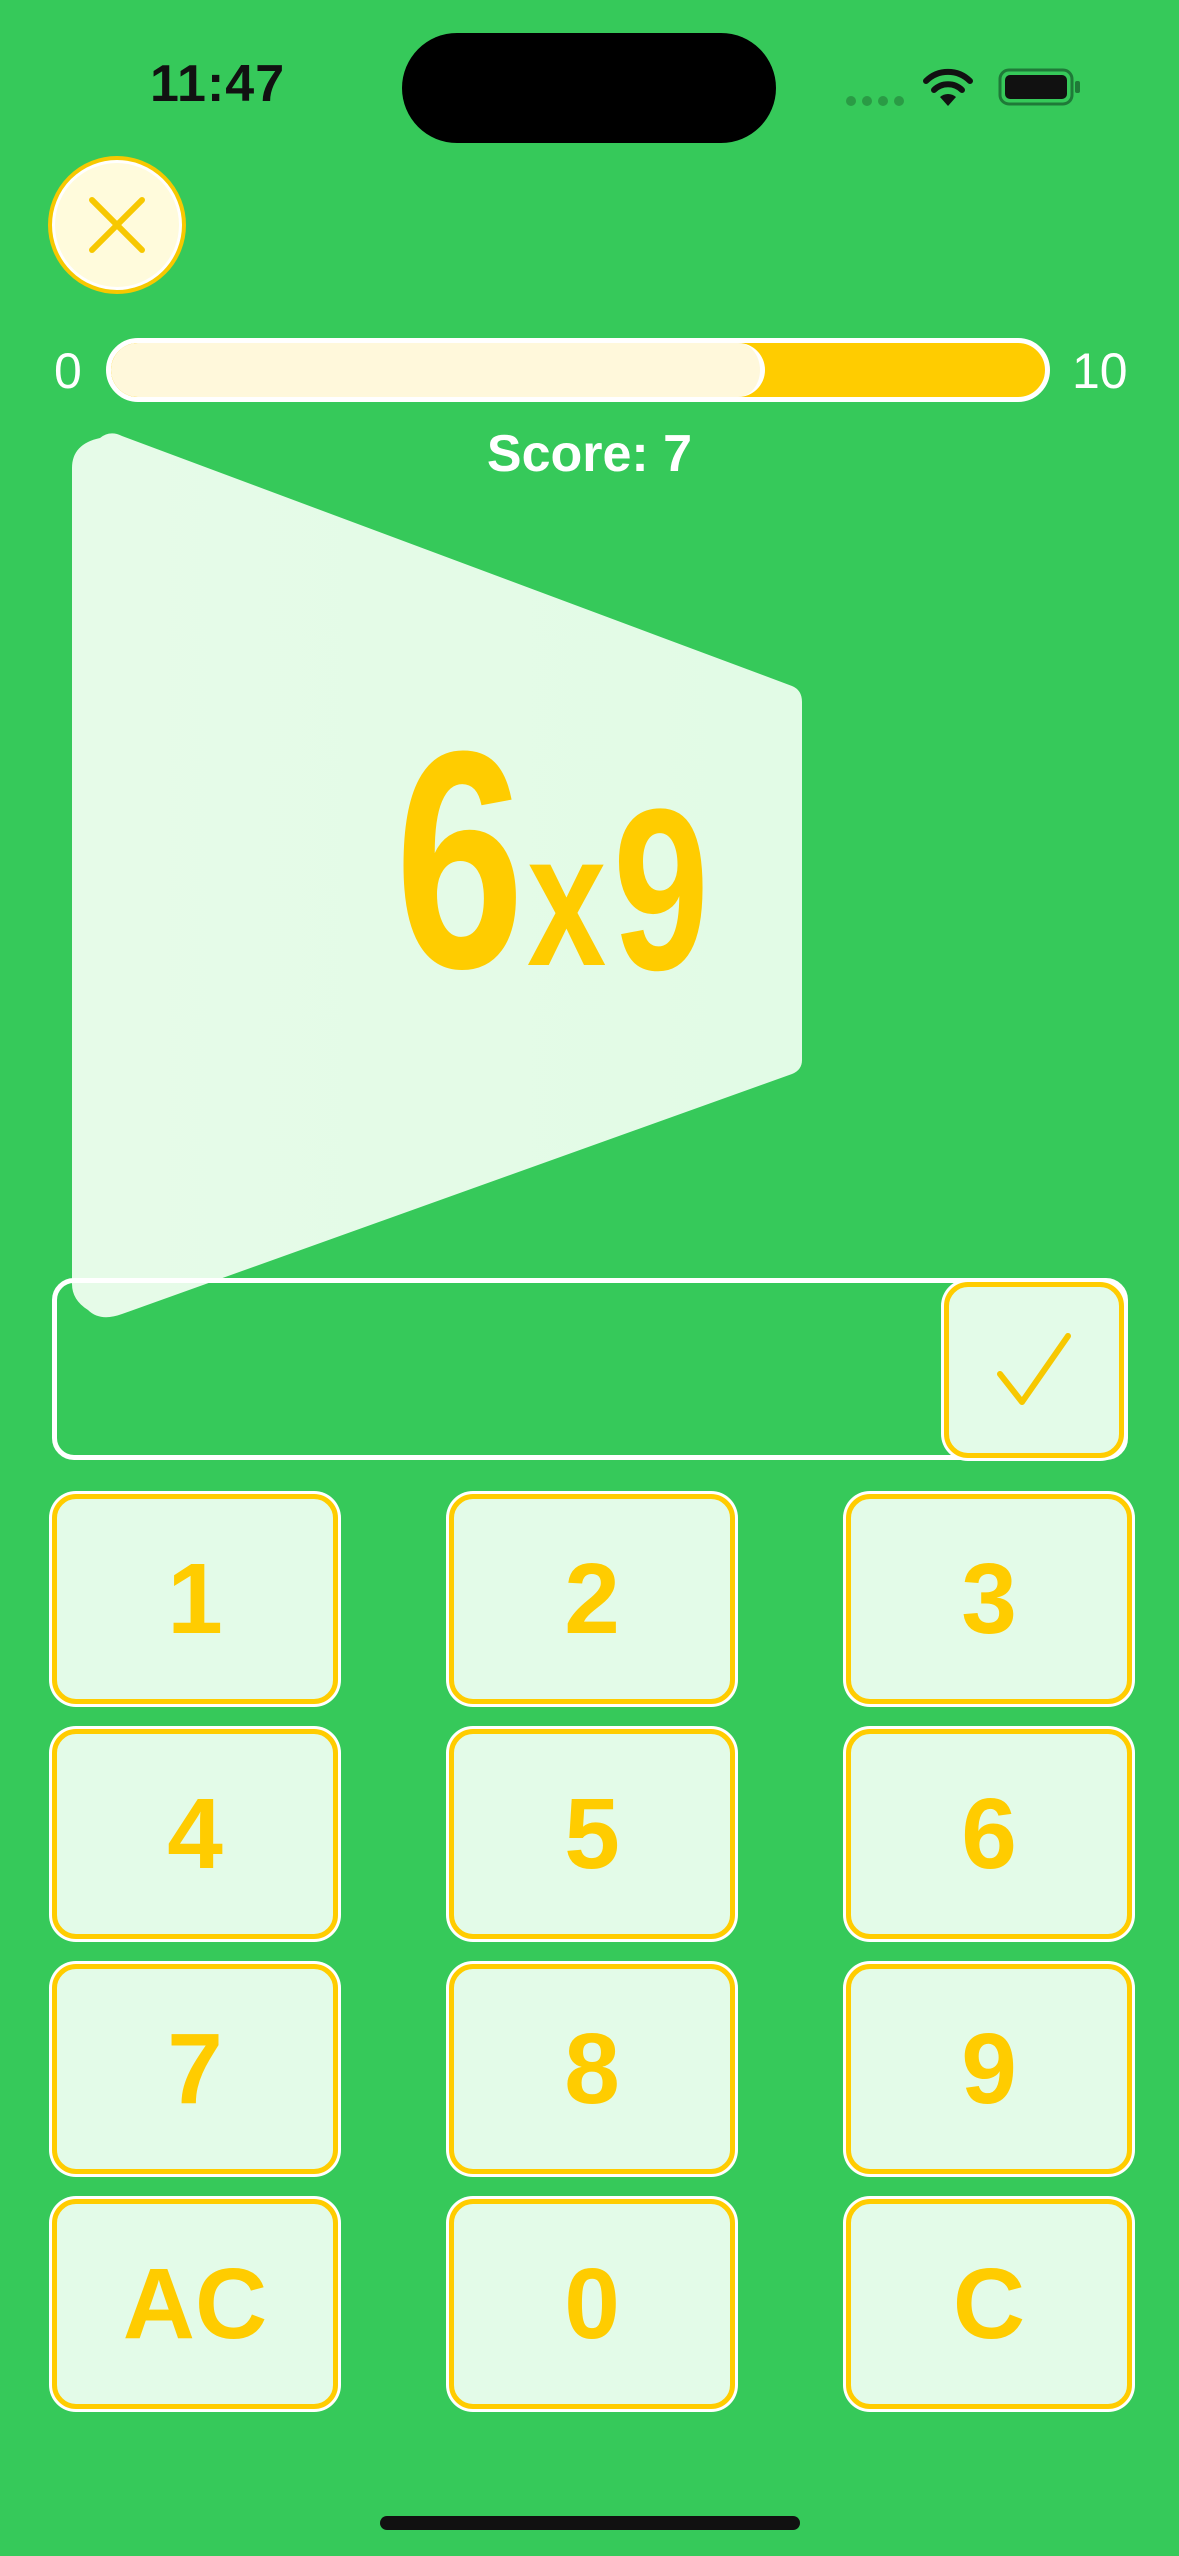  I want to click on key-9: 9, so click(989, 2069).